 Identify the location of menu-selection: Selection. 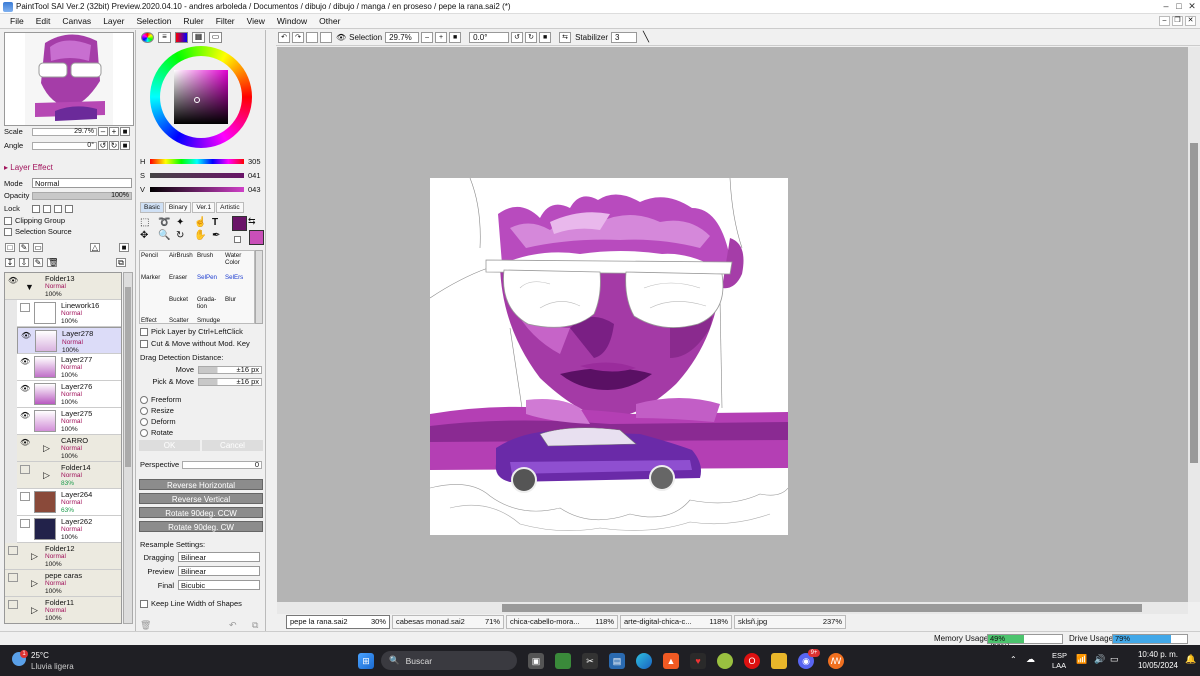
(153, 21).